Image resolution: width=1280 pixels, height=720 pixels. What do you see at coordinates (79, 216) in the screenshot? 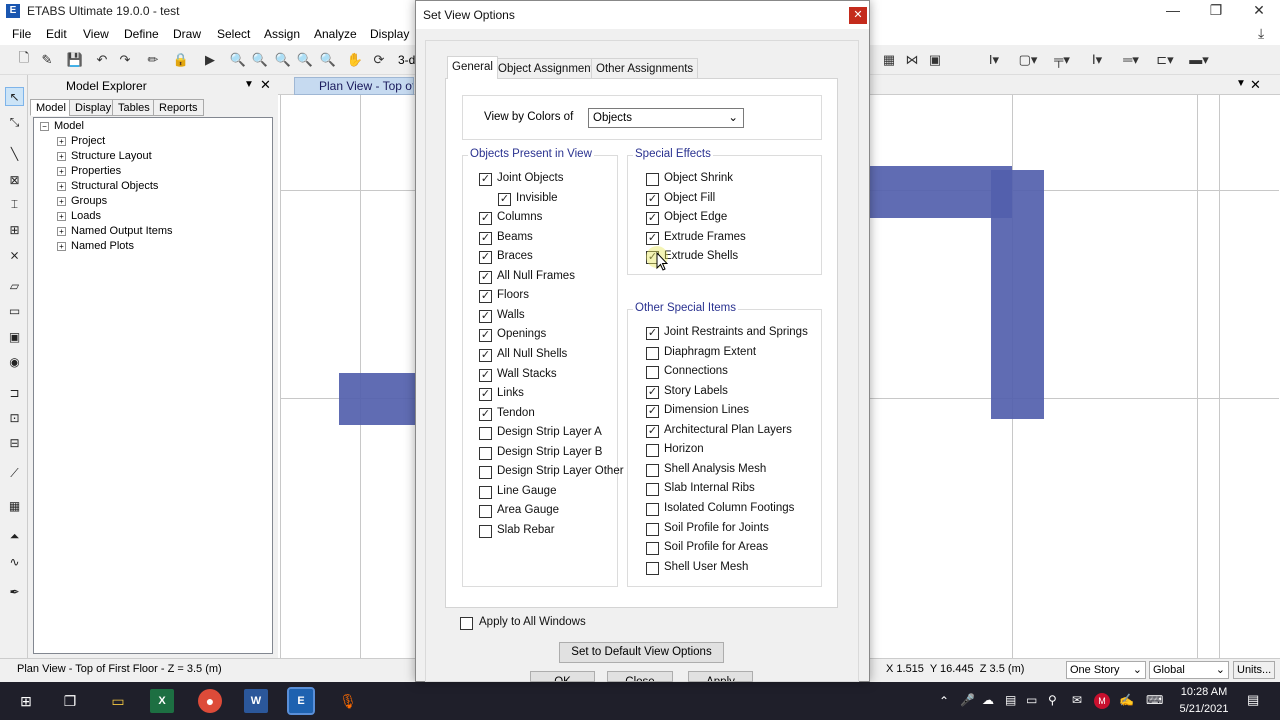
I see `tree-item-loads: + Loads` at bounding box center [79, 216].